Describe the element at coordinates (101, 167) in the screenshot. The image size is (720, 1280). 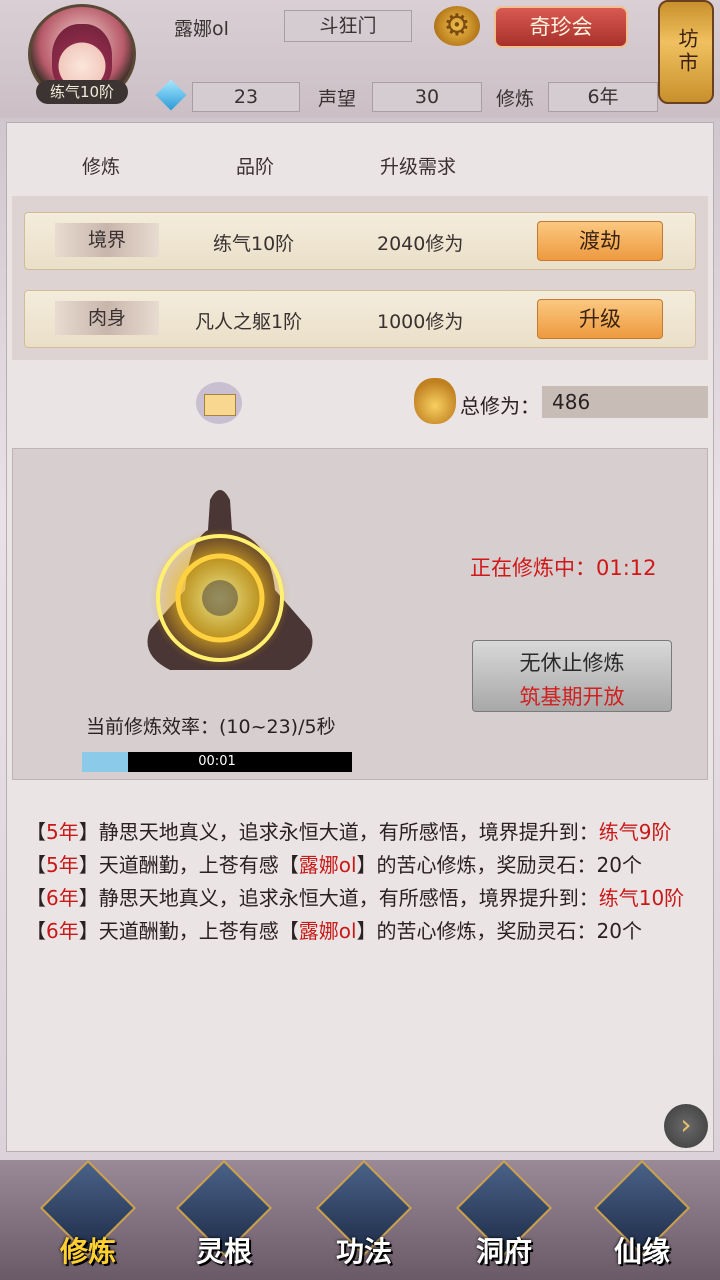
I see `column-header-cultivate: 修炼` at that location.